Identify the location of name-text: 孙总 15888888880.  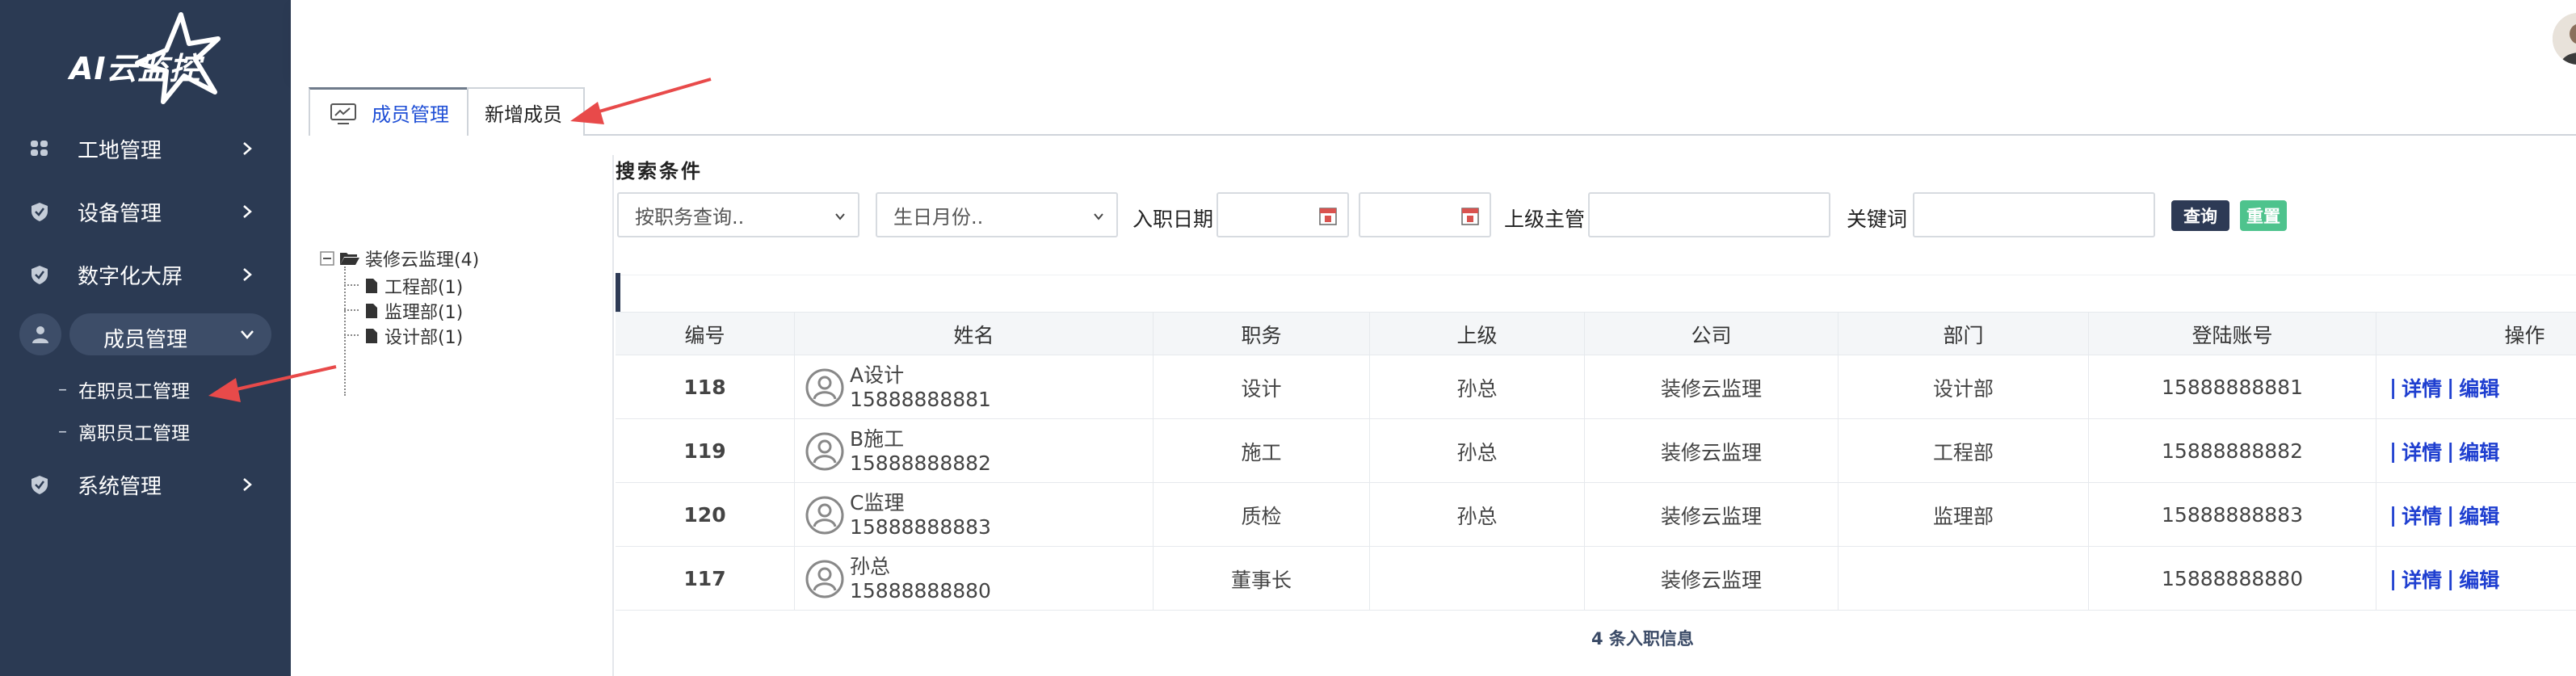
(921, 579).